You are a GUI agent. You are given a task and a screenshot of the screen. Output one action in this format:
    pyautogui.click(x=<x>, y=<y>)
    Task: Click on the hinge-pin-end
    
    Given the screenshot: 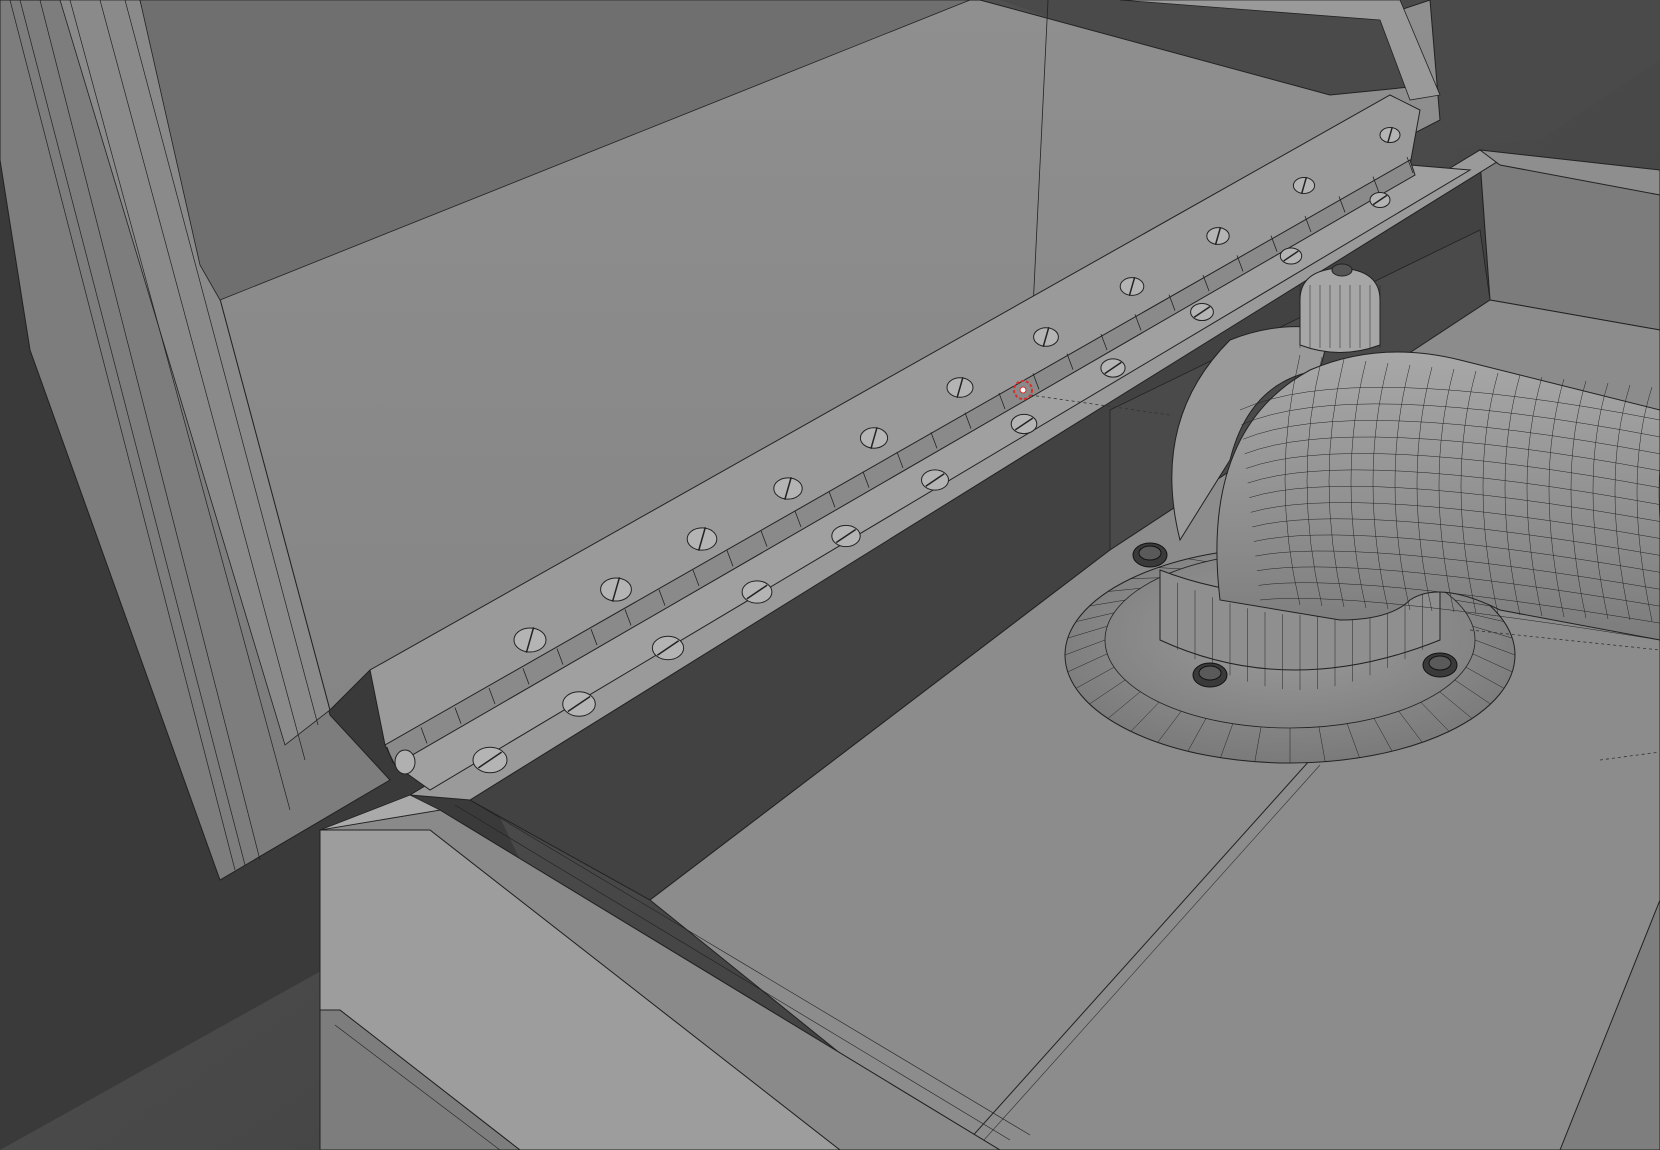 What is the action you would take?
    pyautogui.click(x=405, y=762)
    